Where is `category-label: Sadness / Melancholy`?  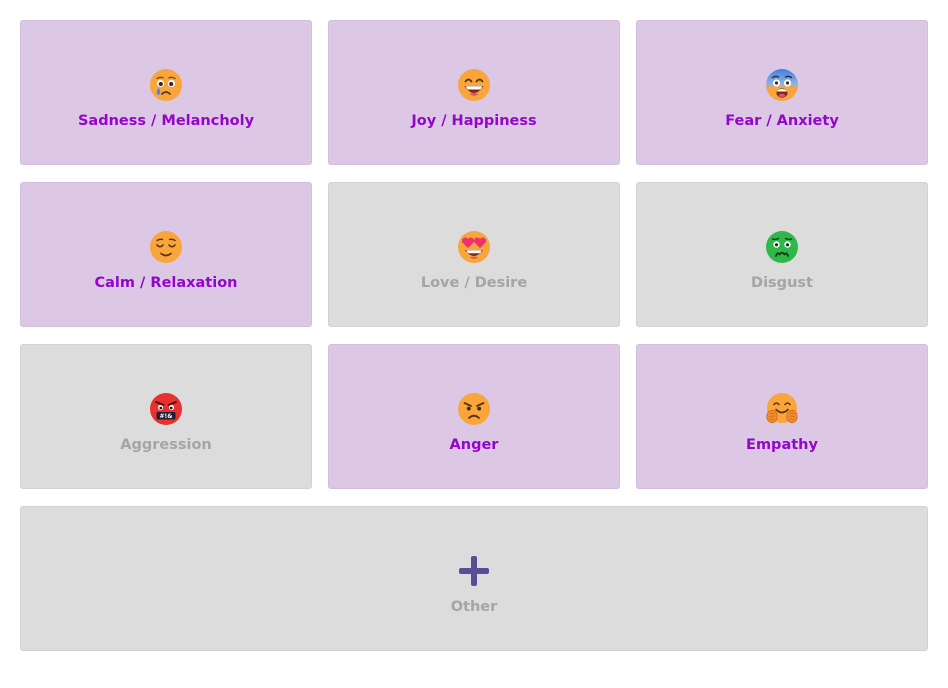 category-label: Sadness / Melancholy is located at coordinates (166, 121).